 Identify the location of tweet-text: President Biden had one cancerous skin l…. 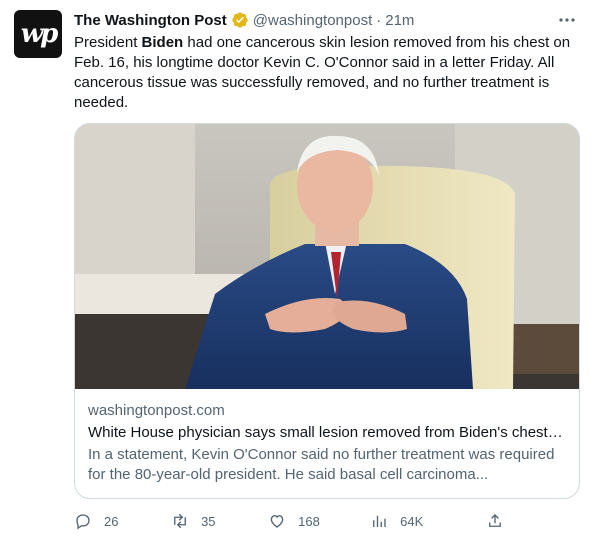
(327, 73).